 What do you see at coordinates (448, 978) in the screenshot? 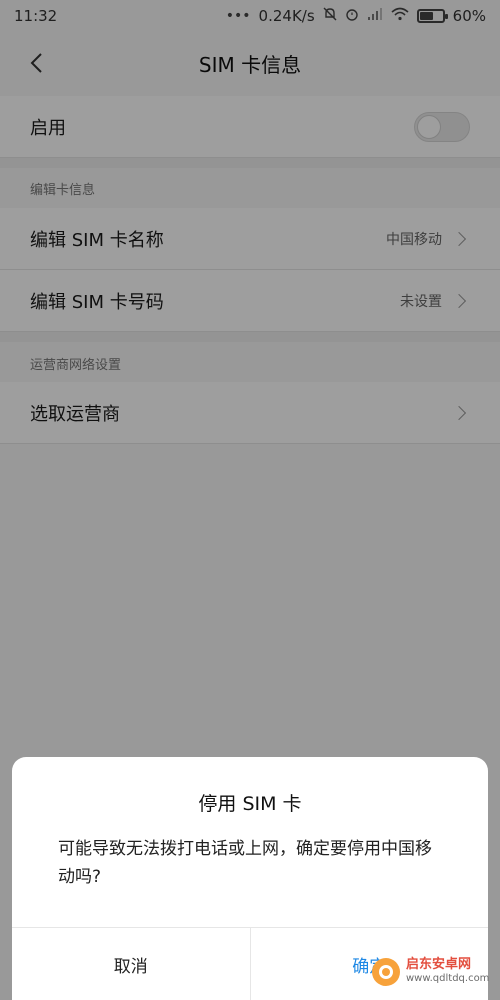
I see `watermark-line2: www.qdltdq.com` at bounding box center [448, 978].